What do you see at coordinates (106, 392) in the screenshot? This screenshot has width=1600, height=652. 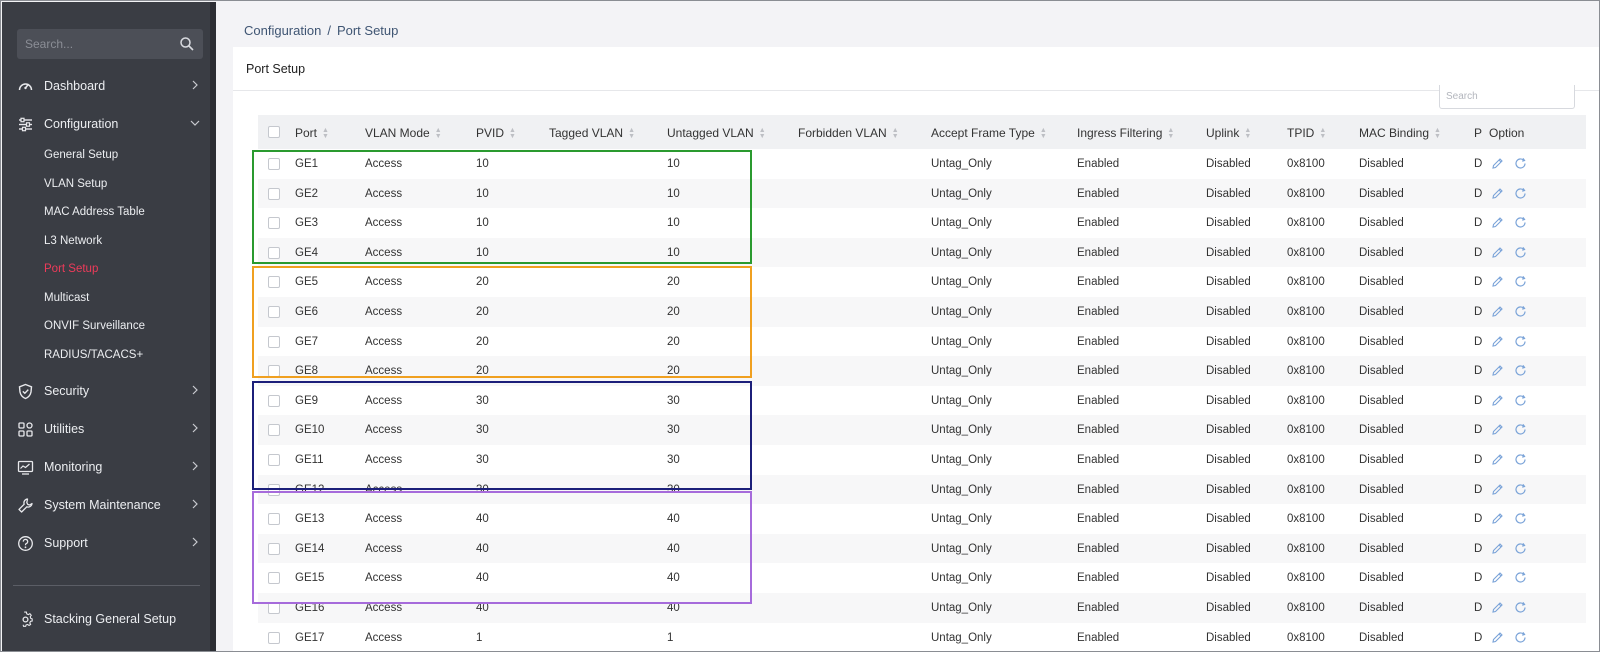 I see `nav-security: Security` at bounding box center [106, 392].